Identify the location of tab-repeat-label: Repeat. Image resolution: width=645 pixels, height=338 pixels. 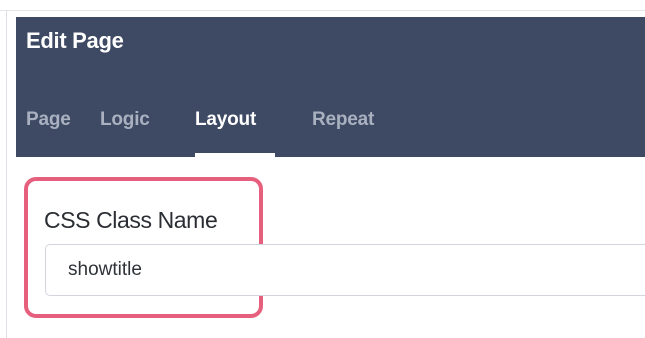
(343, 119).